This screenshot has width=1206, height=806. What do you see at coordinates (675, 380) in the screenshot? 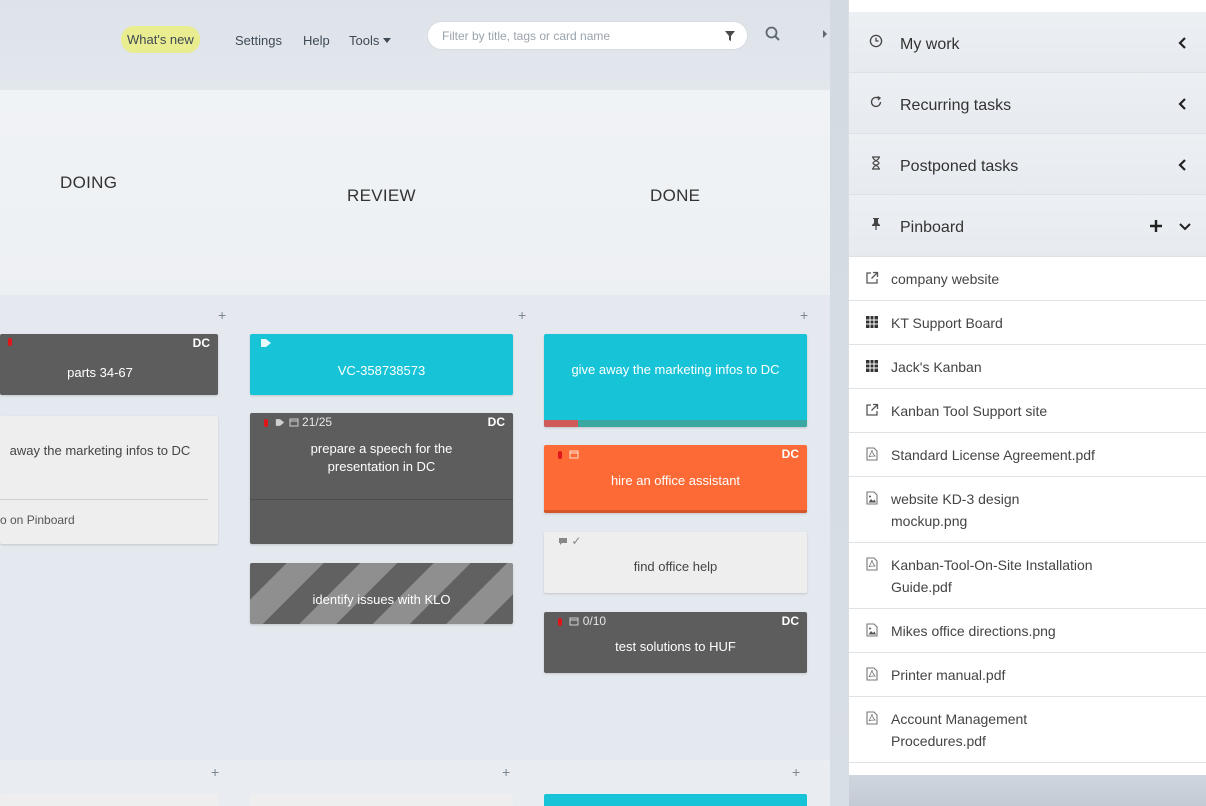
I see `card: give away the marketing infos to DC` at bounding box center [675, 380].